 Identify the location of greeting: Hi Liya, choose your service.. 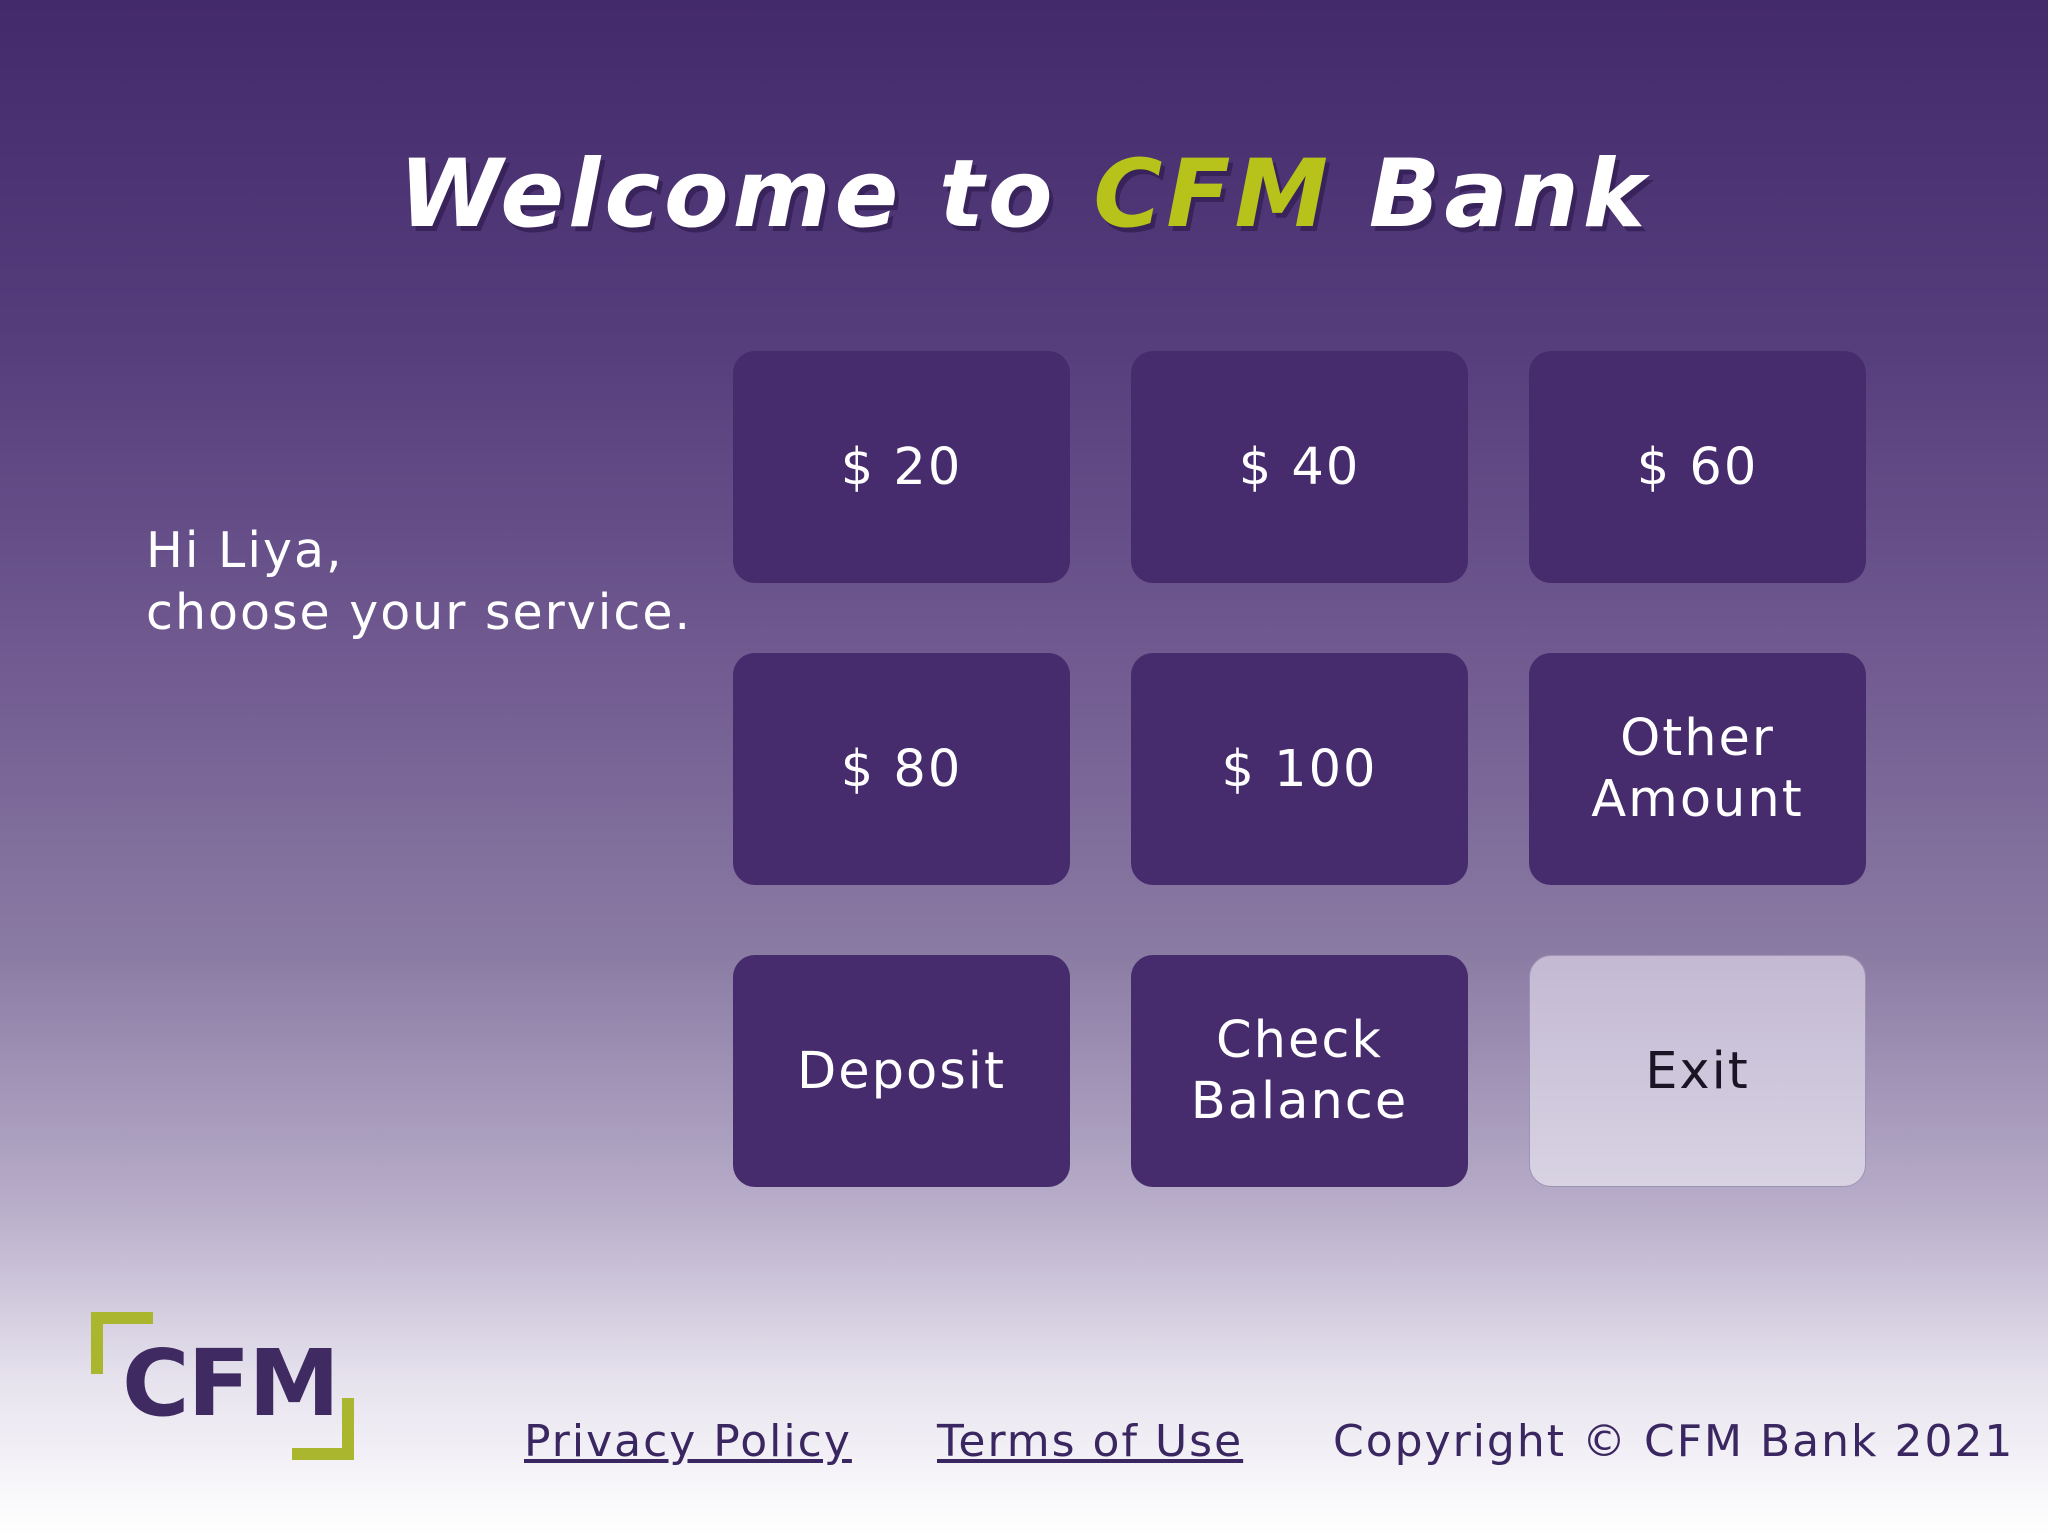
(419, 582).